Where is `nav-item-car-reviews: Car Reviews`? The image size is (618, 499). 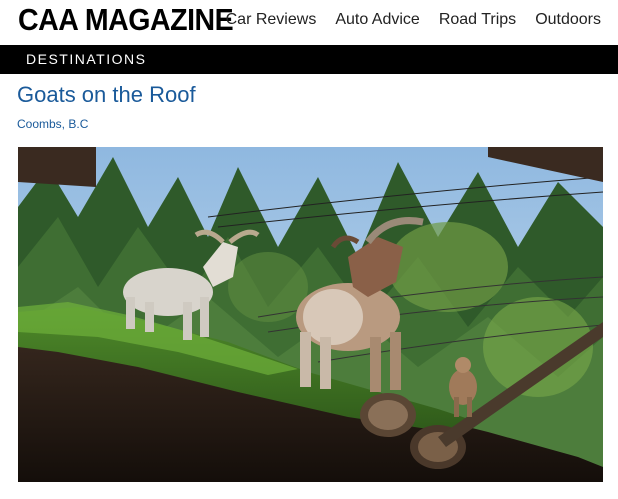
nav-item-car-reviews: Car Reviews is located at coordinates (271, 20).